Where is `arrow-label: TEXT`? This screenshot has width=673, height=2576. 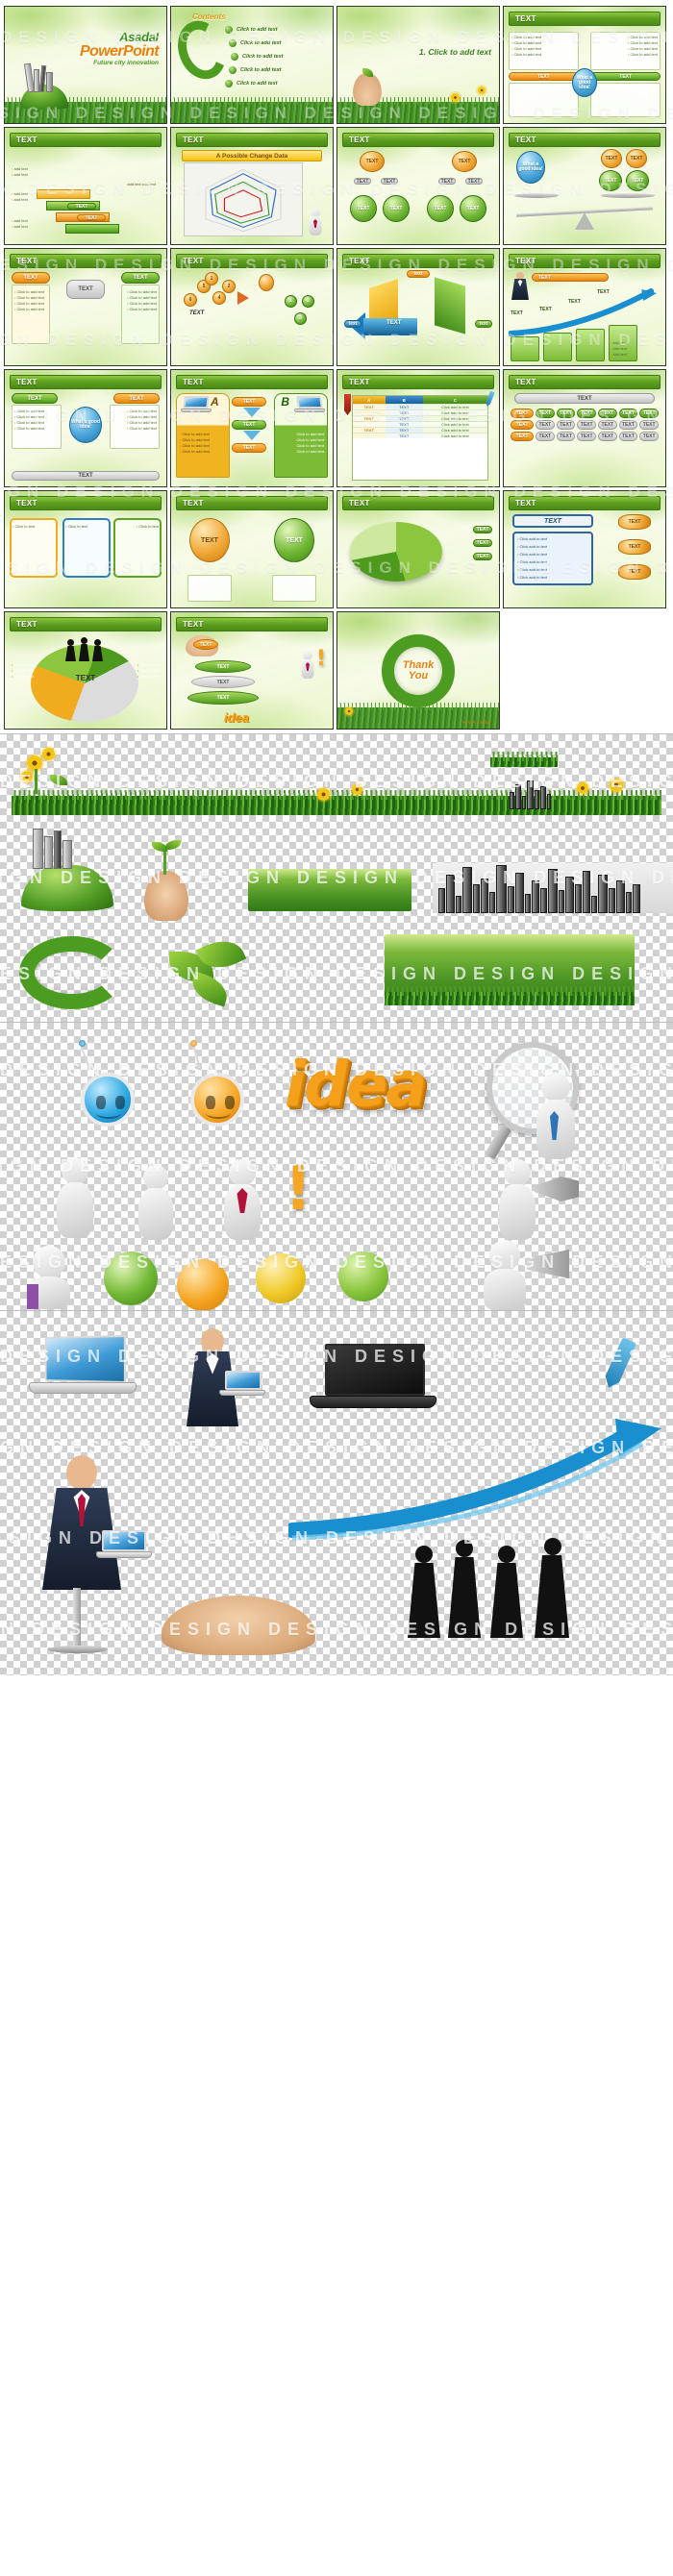 arrow-label: TEXT is located at coordinates (394, 323).